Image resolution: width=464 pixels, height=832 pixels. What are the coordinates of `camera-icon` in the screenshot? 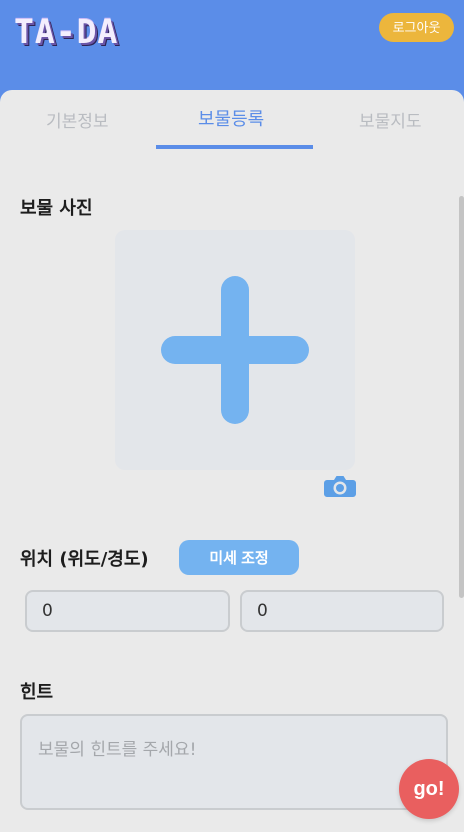 It's located at (340, 486).